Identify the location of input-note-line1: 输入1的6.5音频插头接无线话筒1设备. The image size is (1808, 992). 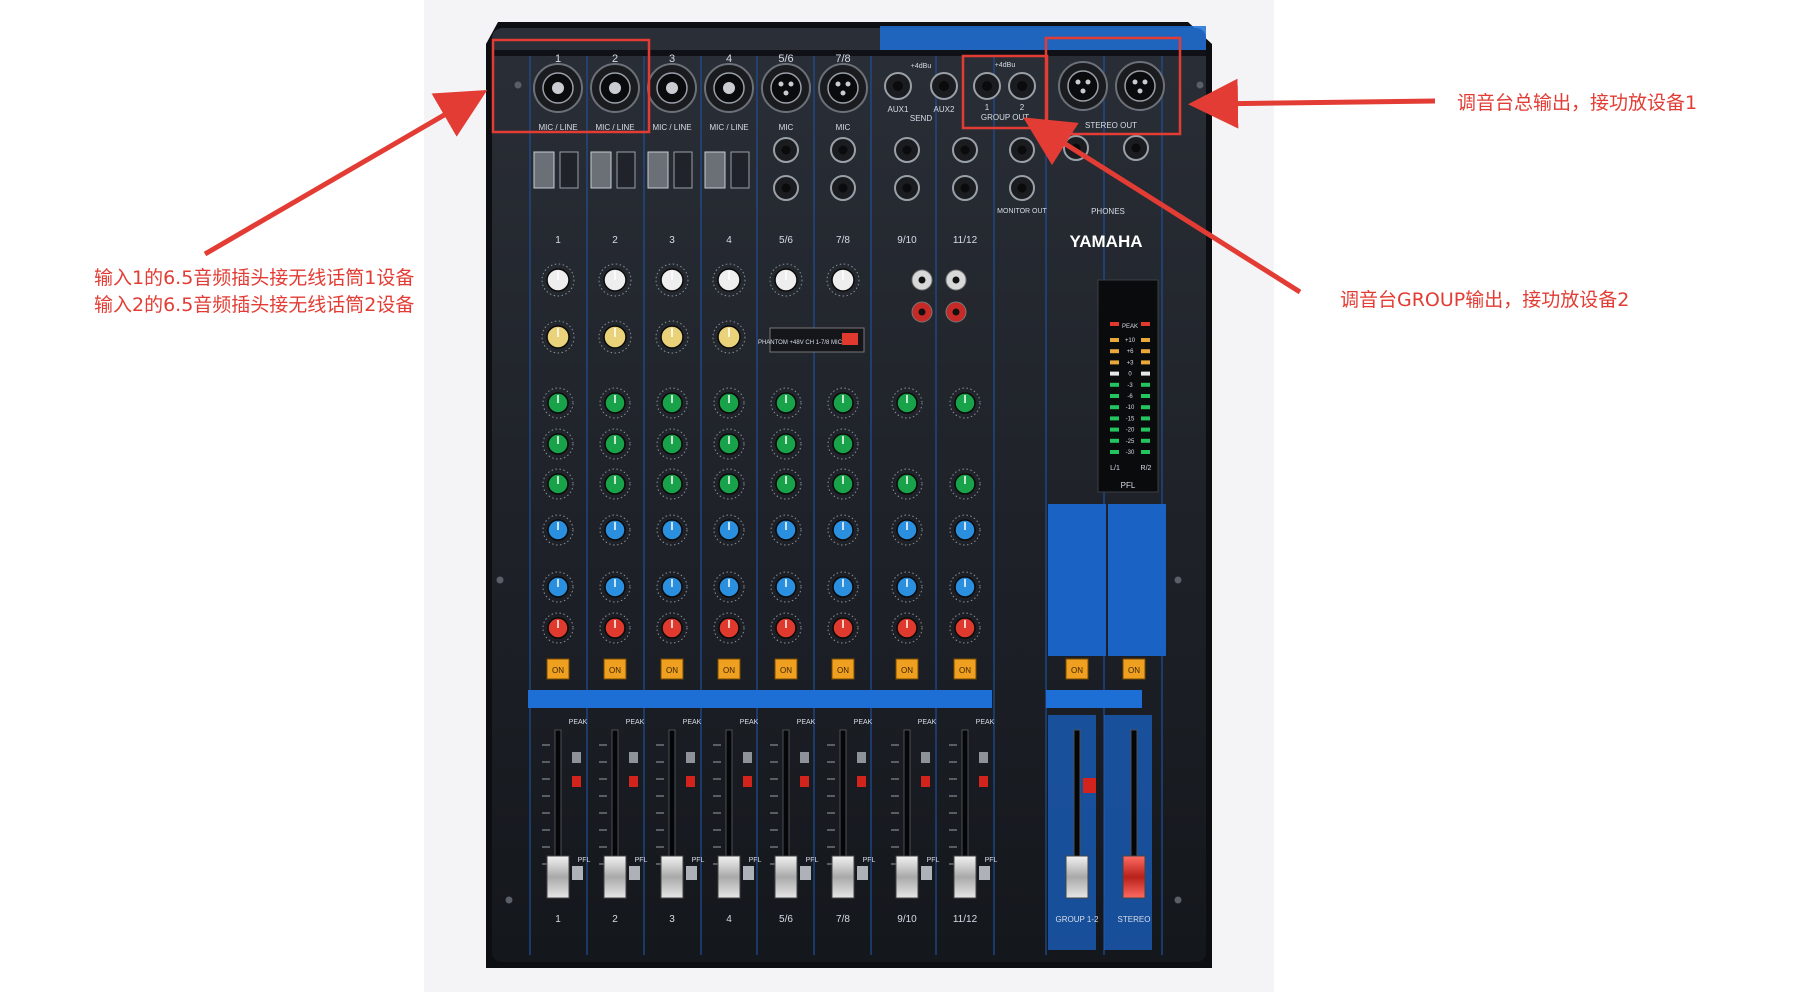
(254, 278).